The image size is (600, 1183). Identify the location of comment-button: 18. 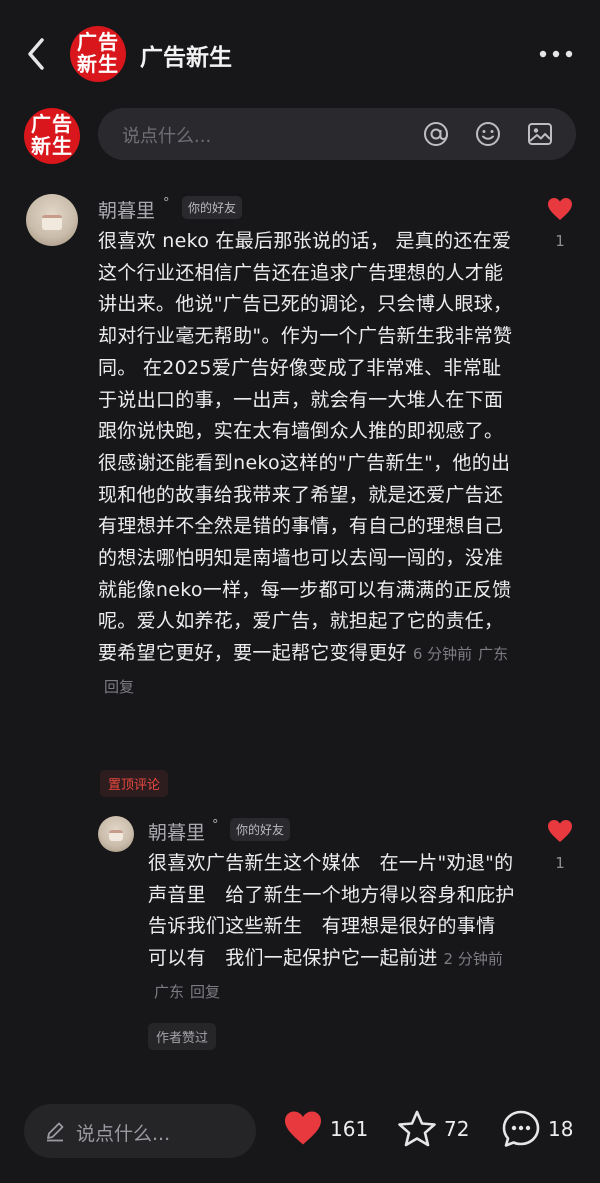
(540, 1130).